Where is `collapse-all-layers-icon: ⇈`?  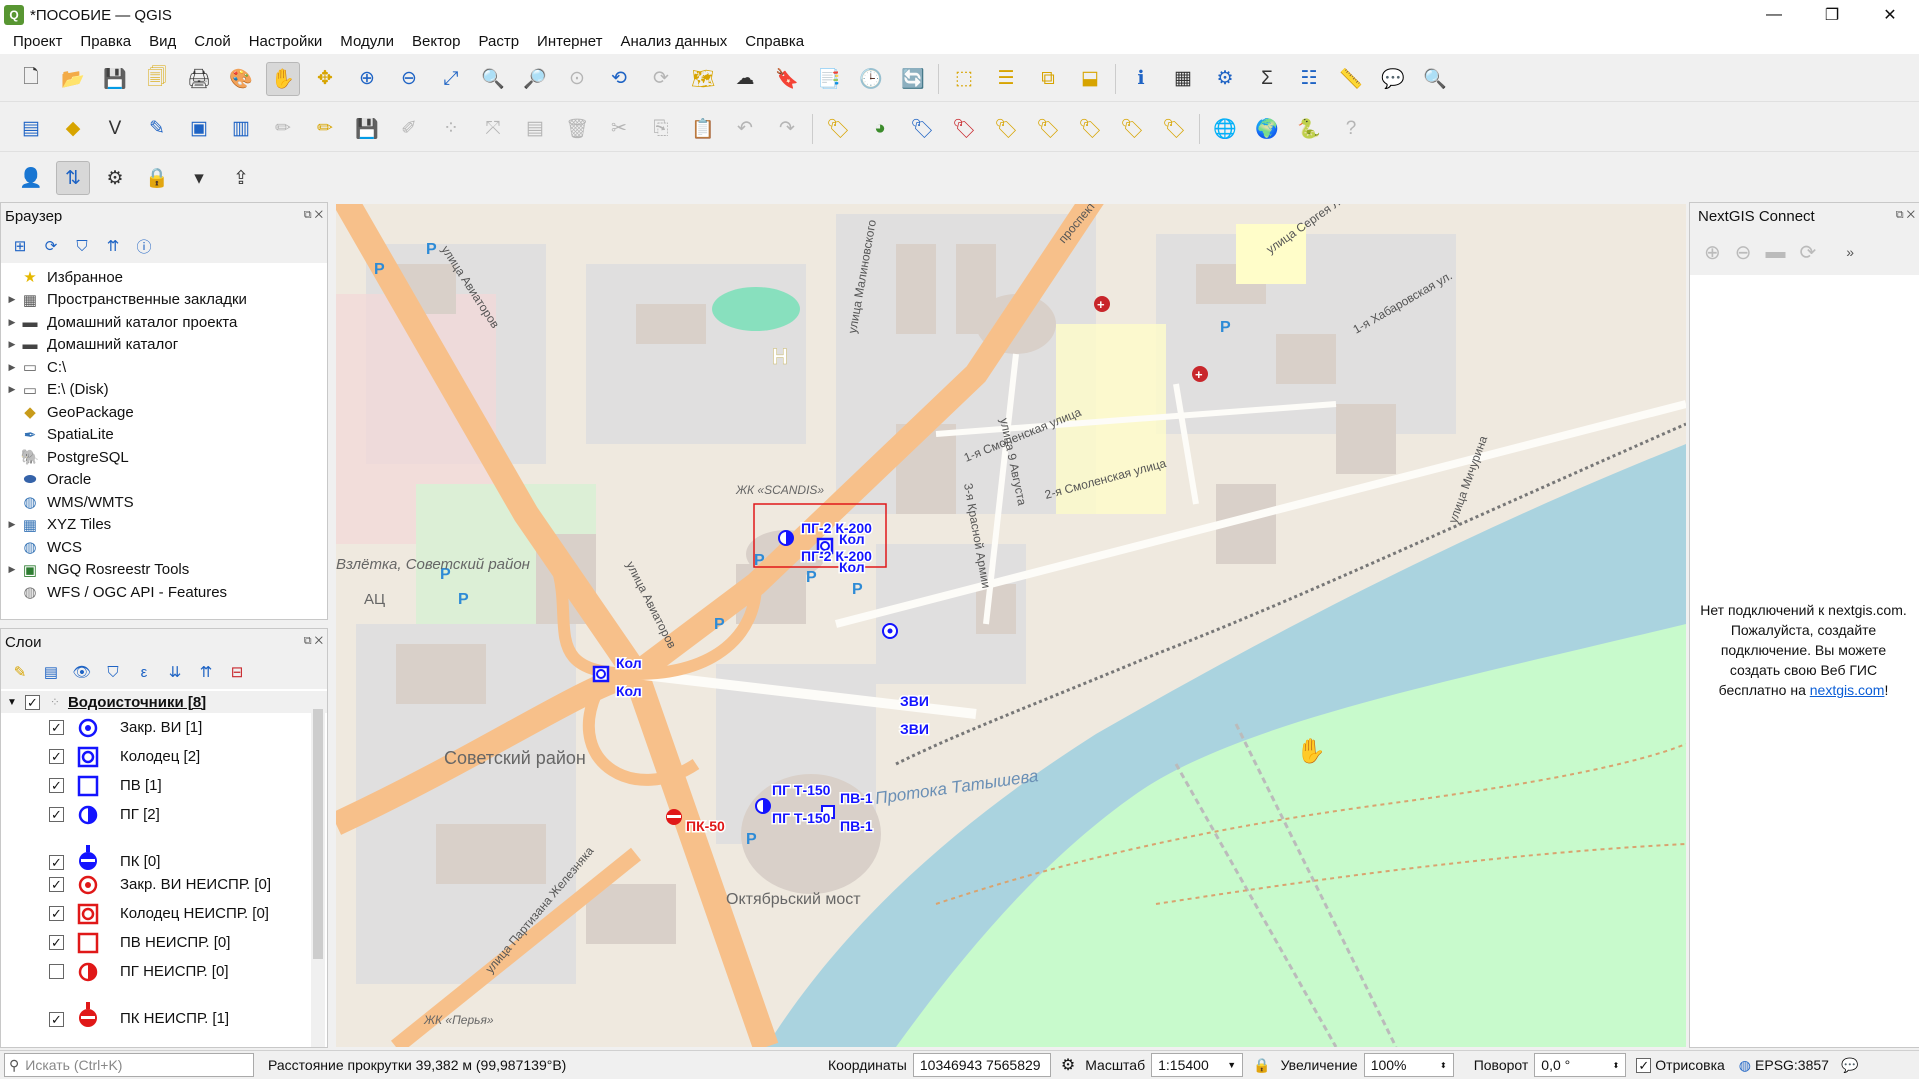
collapse-all-layers-icon: ⇈ is located at coordinates (206, 672).